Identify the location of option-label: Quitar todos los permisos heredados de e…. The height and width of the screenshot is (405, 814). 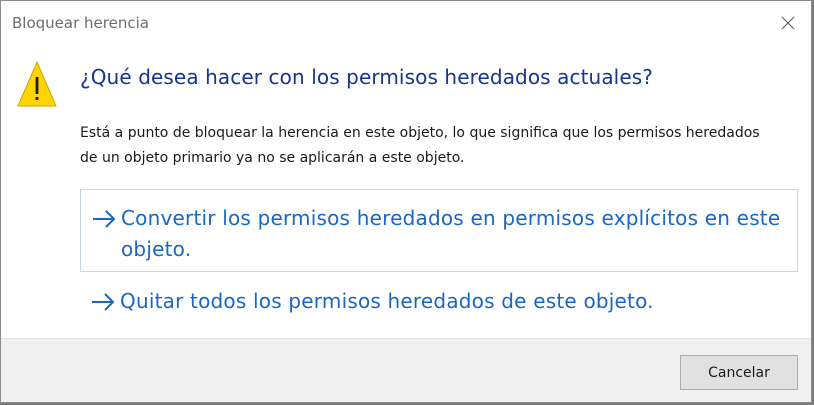
(387, 301).